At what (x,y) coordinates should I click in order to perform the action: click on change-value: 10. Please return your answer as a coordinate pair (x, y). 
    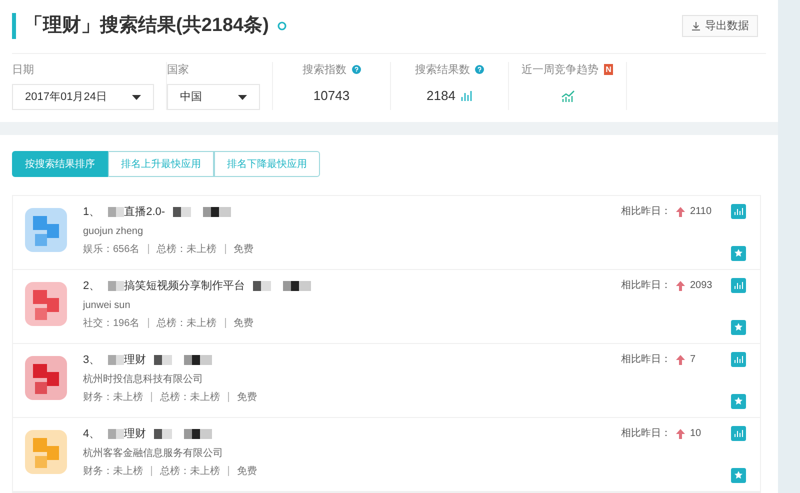
    Looking at the image, I should click on (696, 434).